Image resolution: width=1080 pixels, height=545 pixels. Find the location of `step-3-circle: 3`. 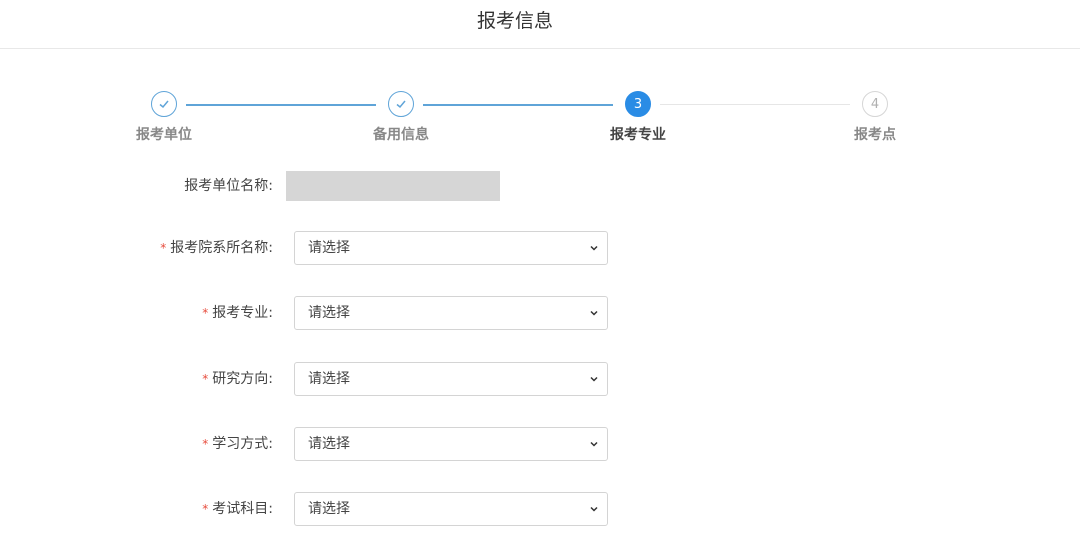

step-3-circle: 3 is located at coordinates (638, 104).